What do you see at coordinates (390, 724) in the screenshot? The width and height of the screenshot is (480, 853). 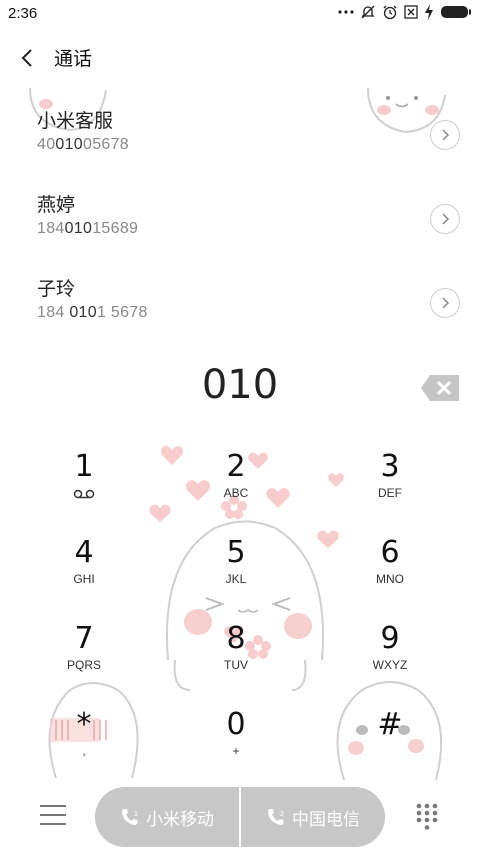 I see `key-digit: #` at bounding box center [390, 724].